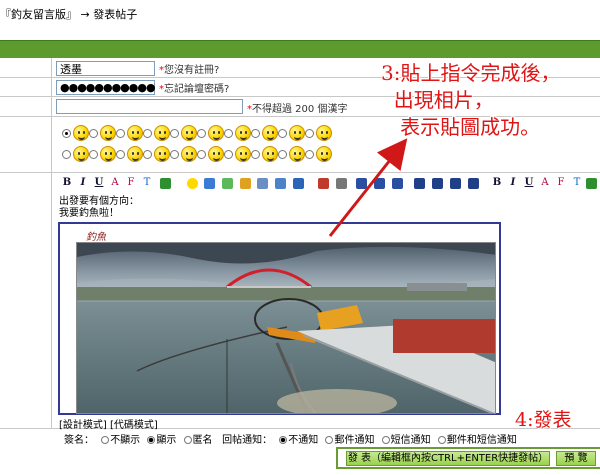 This screenshot has height=475, width=600. I want to click on signature-label: 簽名：, so click(79, 440).